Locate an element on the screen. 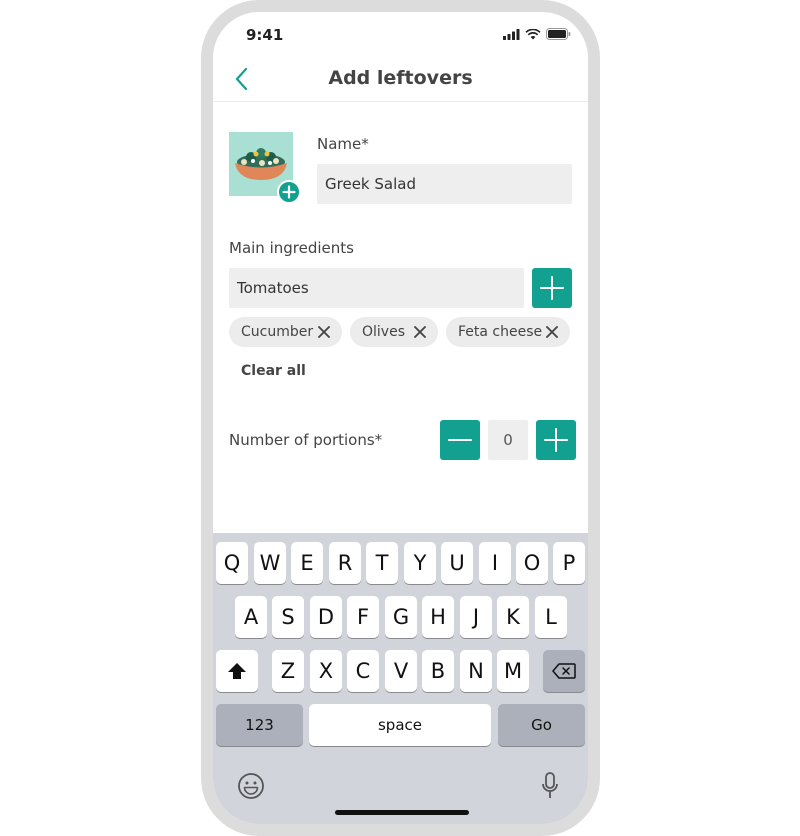  minus-icon is located at coordinates (460, 440).